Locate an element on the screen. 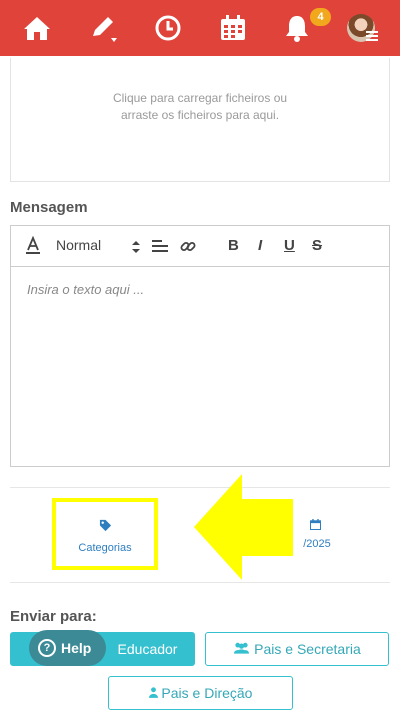 The image size is (400, 710). format-select-value: Normal is located at coordinates (79, 245).